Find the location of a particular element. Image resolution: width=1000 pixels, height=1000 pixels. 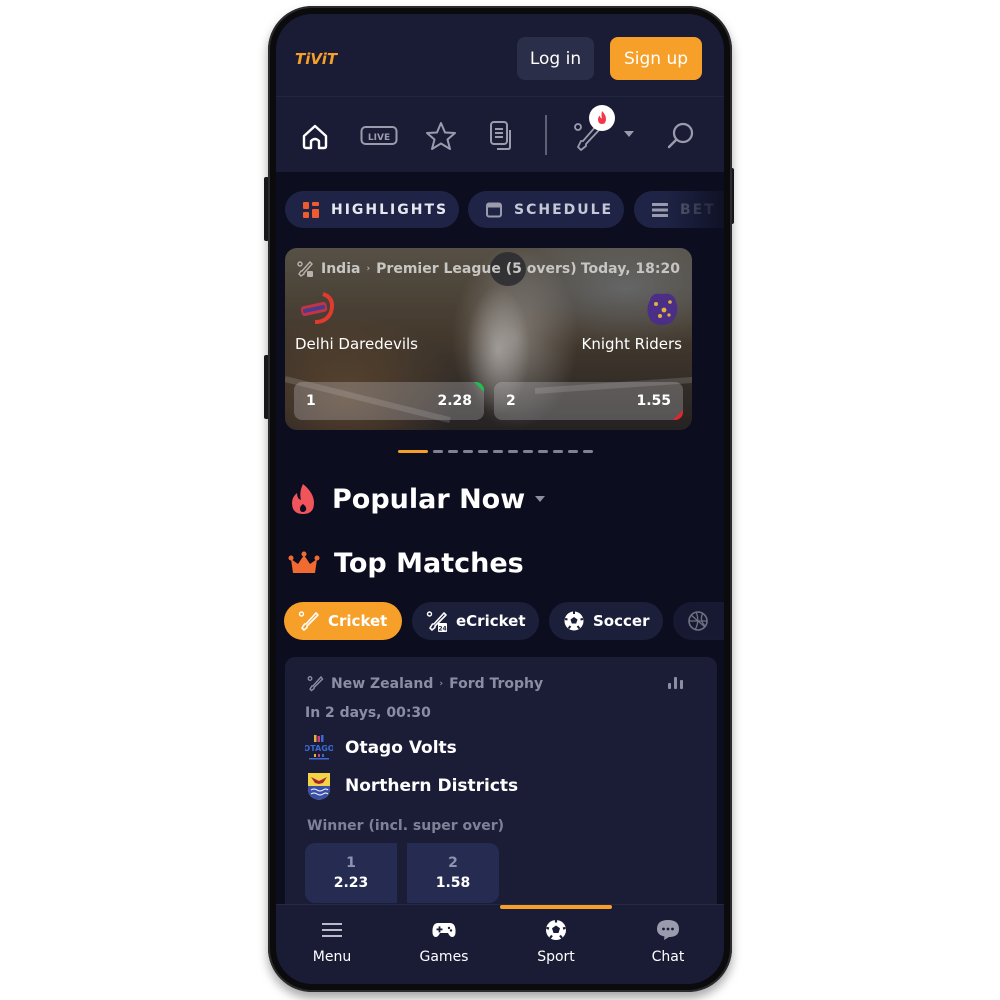

live-icon: LIVE is located at coordinates (379, 136).